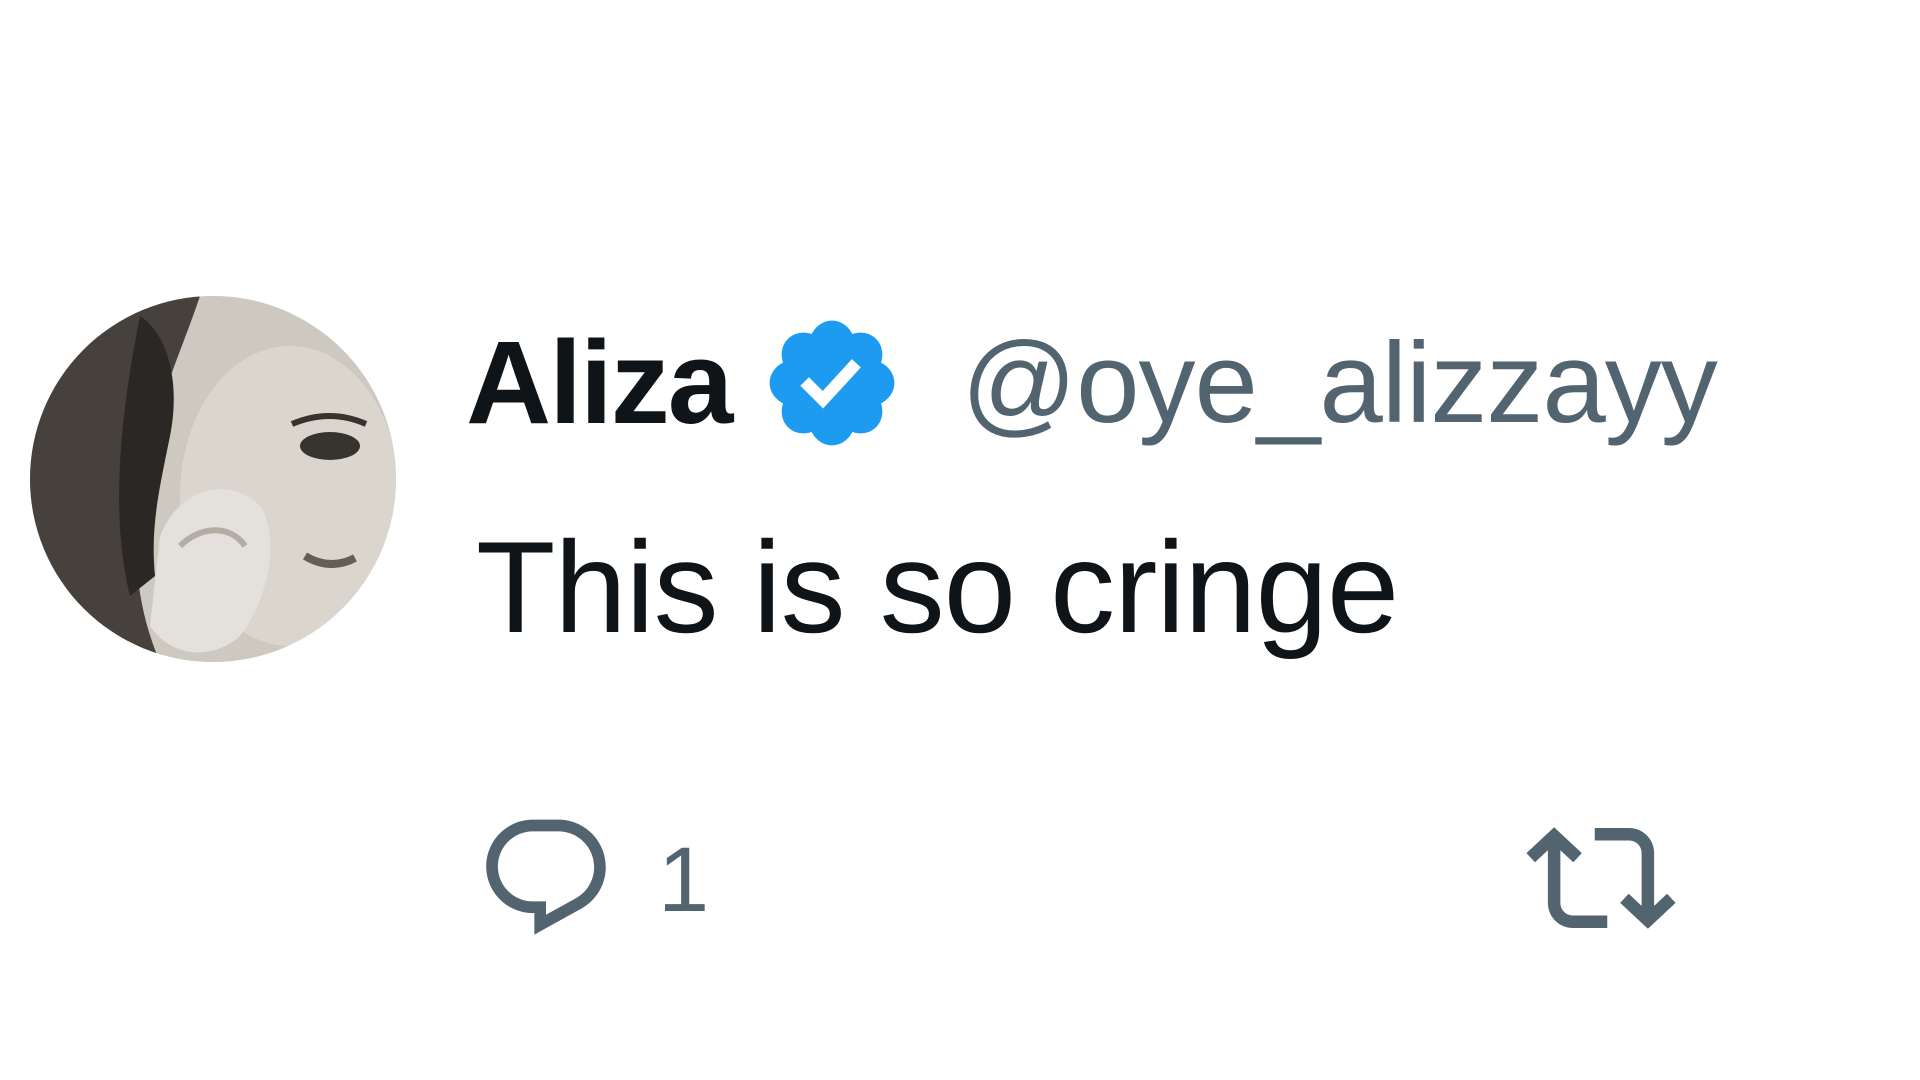 This screenshot has width=1920, height=1080. I want to click on reply-button: 1, so click(592, 880).